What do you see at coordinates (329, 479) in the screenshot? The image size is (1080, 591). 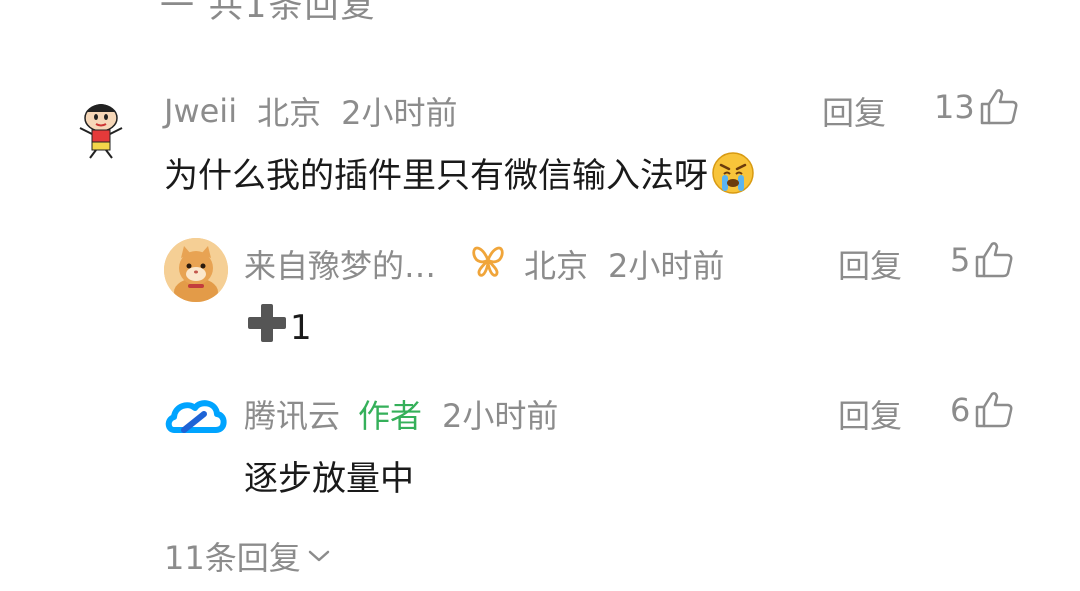 I see `comment-text: 逐步放量中` at bounding box center [329, 479].